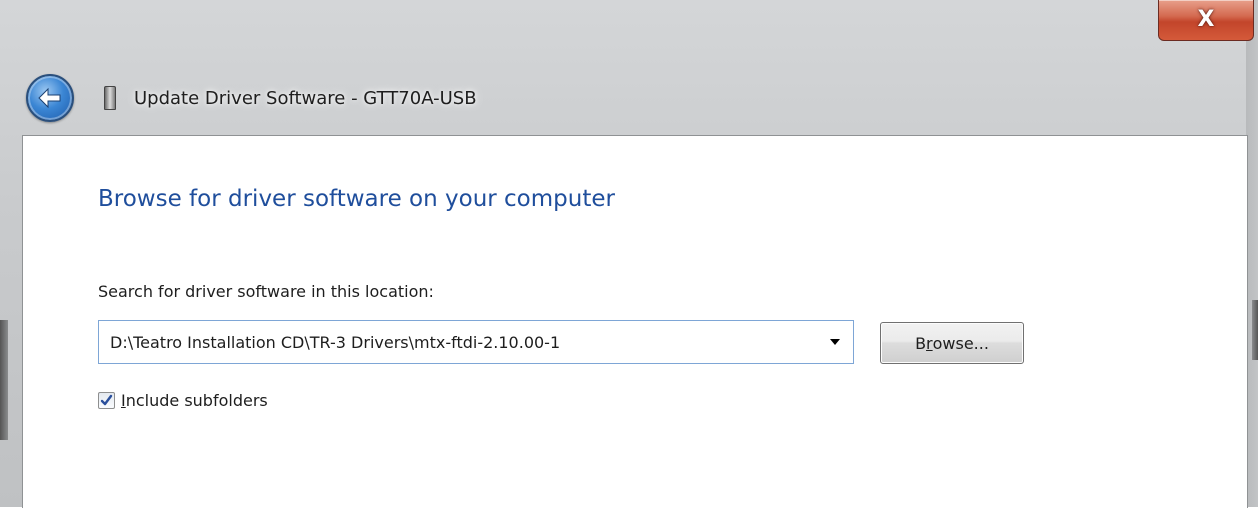 The height and width of the screenshot is (508, 1258). I want to click on checkmark-icon, so click(106, 400).